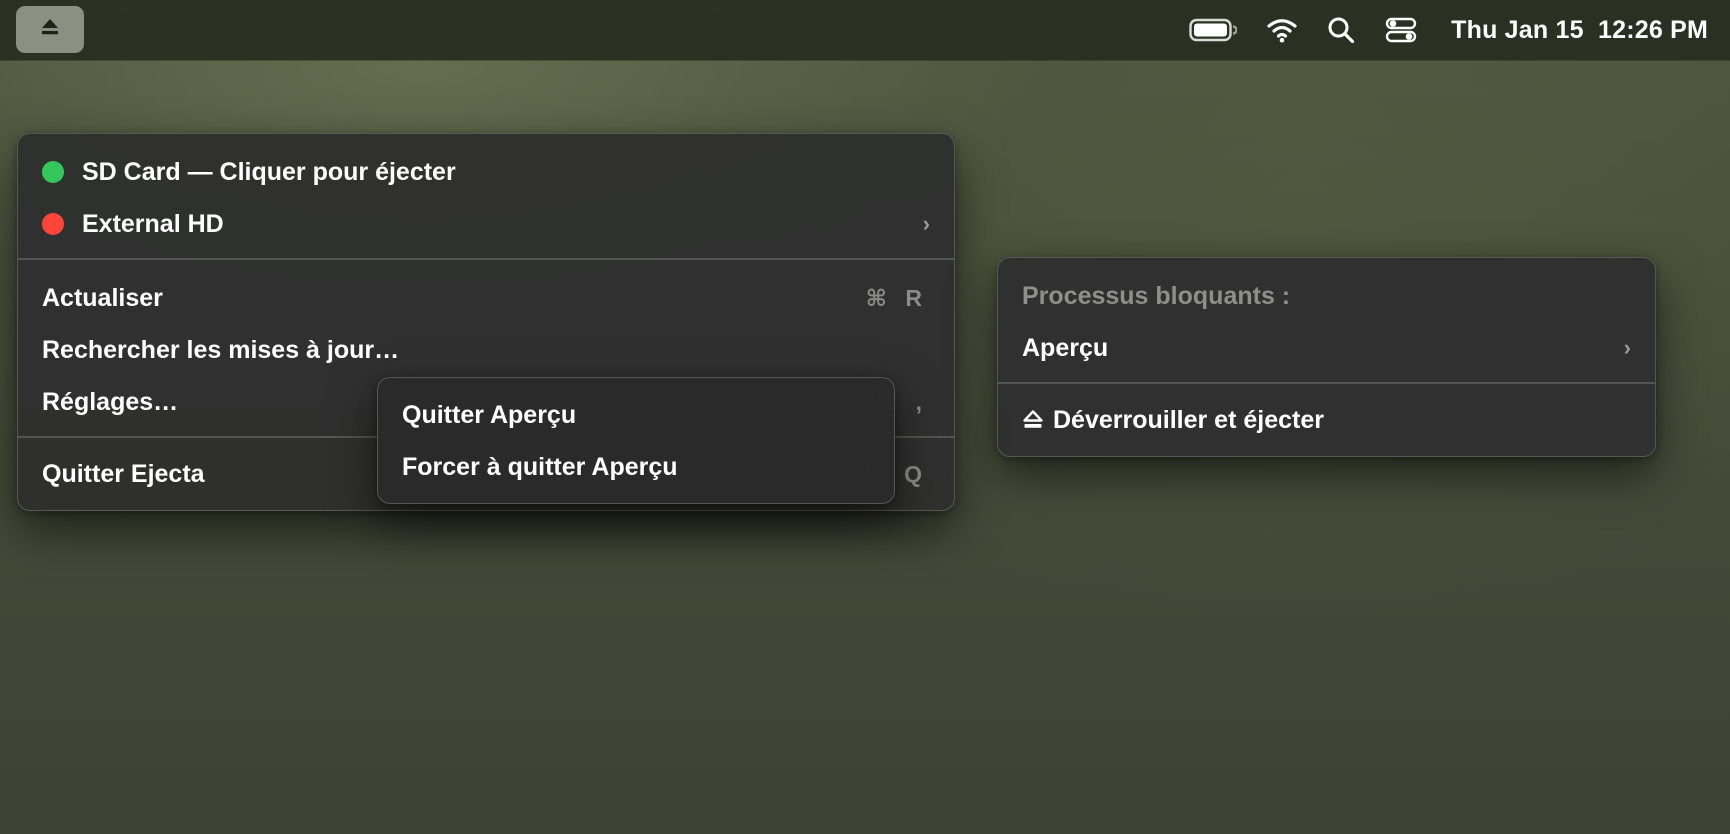 Image resolution: width=1730 pixels, height=834 pixels. I want to click on status-area: Thu Jan 15 12:26 PM, so click(1448, 30).